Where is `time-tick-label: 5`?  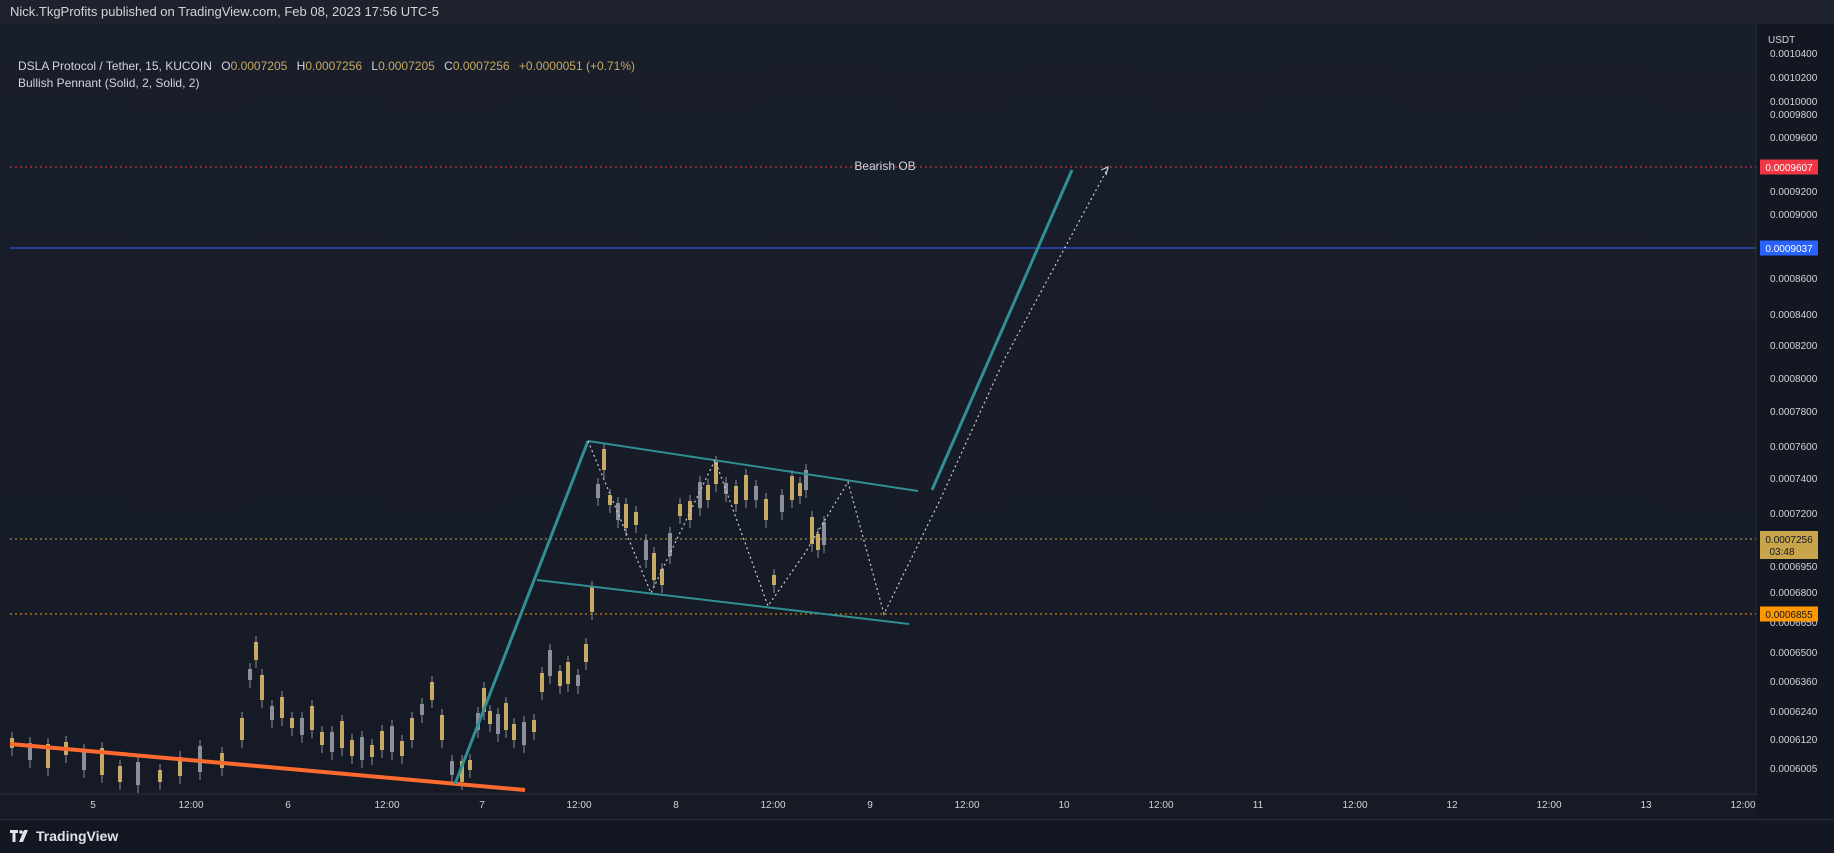
time-tick-label: 5 is located at coordinates (93, 805).